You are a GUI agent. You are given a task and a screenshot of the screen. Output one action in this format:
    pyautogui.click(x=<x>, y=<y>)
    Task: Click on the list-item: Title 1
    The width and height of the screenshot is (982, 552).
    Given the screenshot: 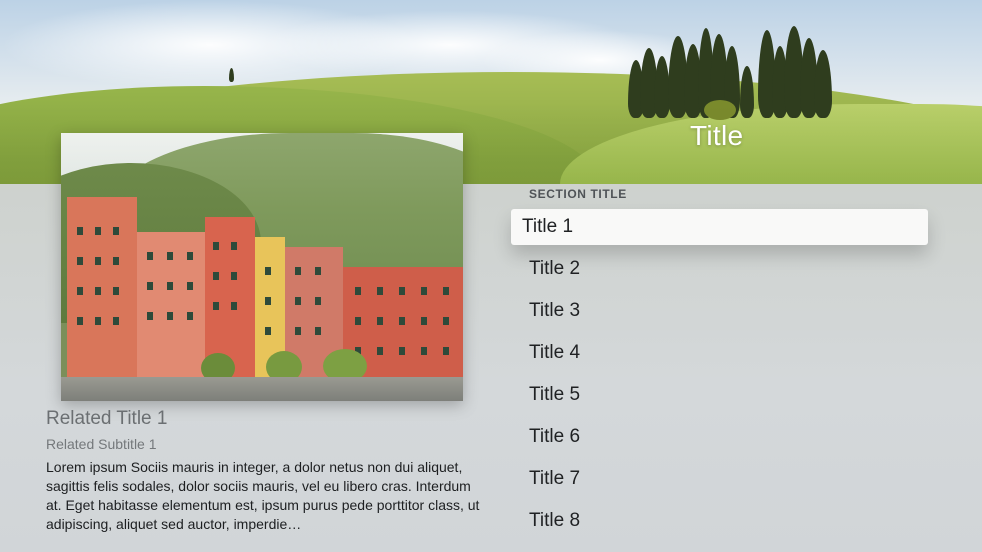 What is the action you would take?
    pyautogui.click(x=719, y=227)
    